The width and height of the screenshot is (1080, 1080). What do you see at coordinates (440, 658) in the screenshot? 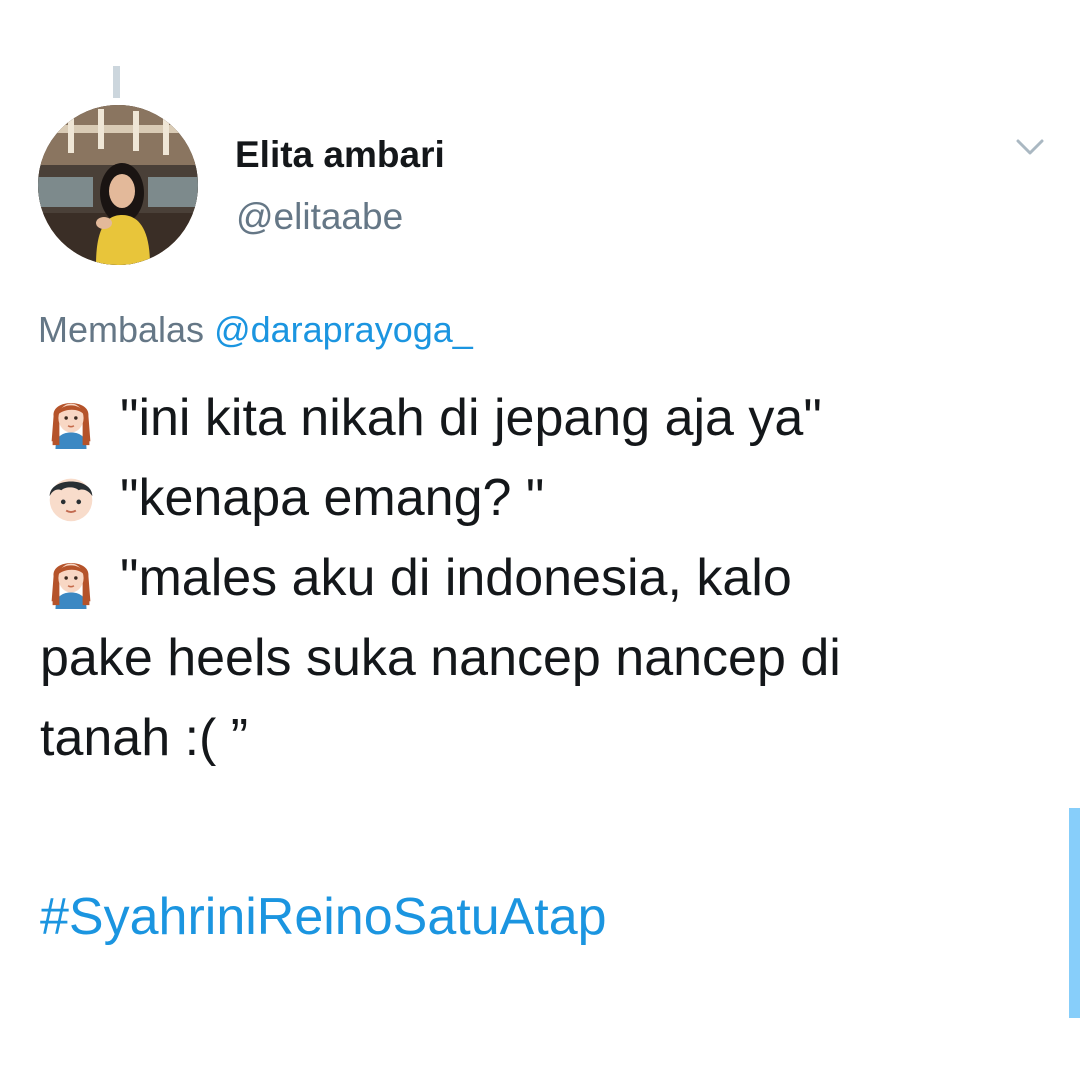
I see `tweet-line-text: pake heels suka nancep nancep di` at bounding box center [440, 658].